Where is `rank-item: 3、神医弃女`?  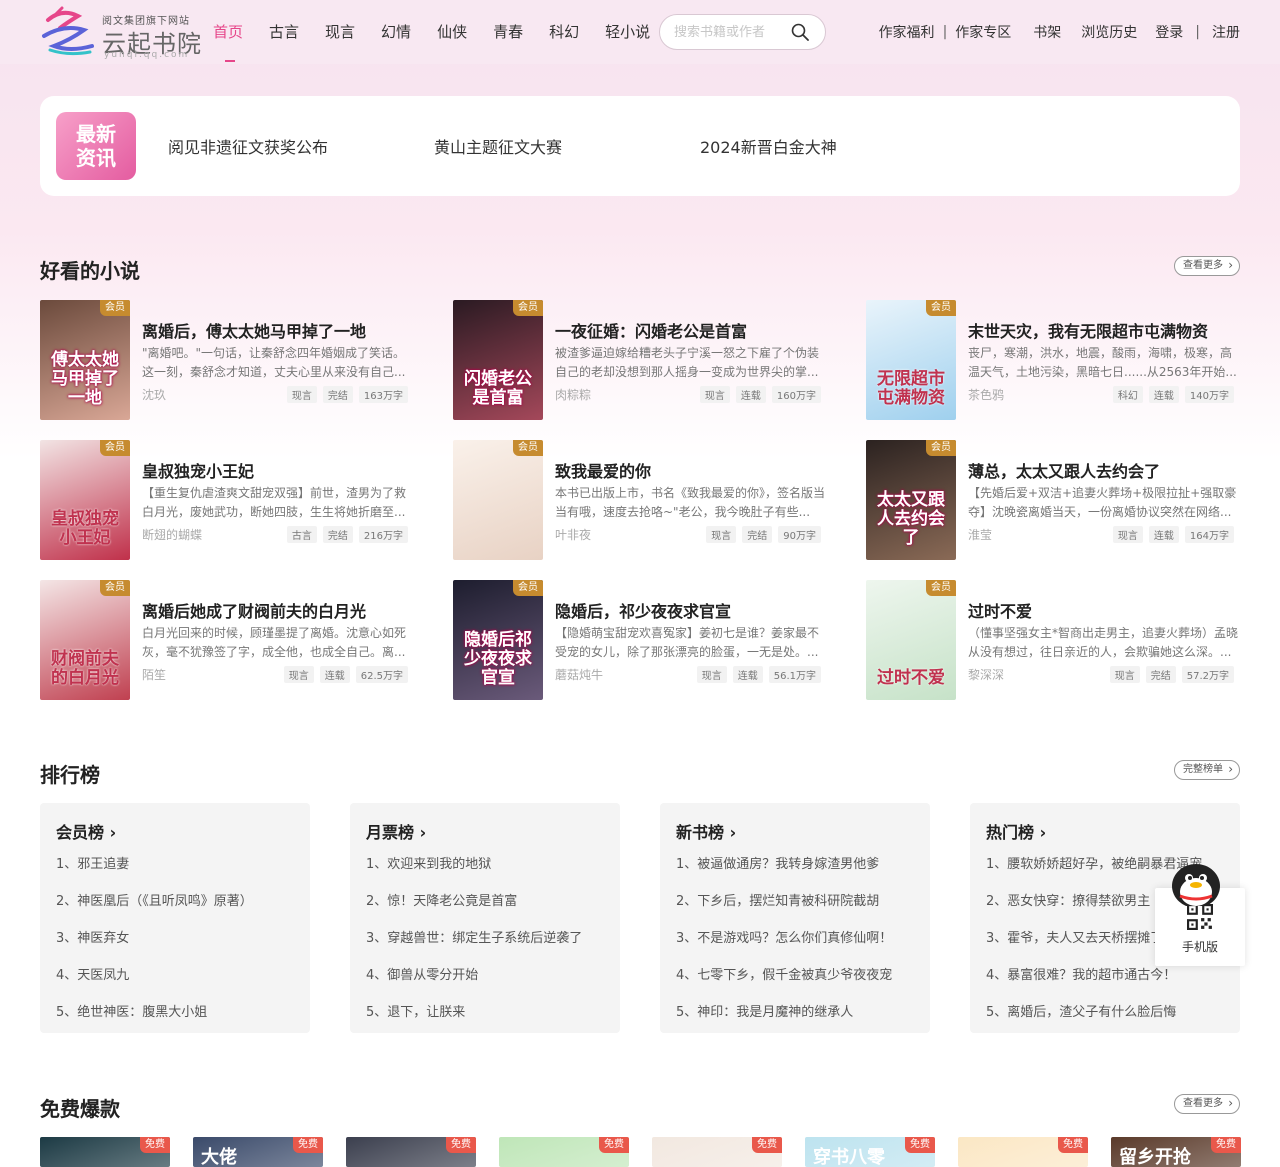 rank-item: 3、神医弃女 is located at coordinates (154, 945).